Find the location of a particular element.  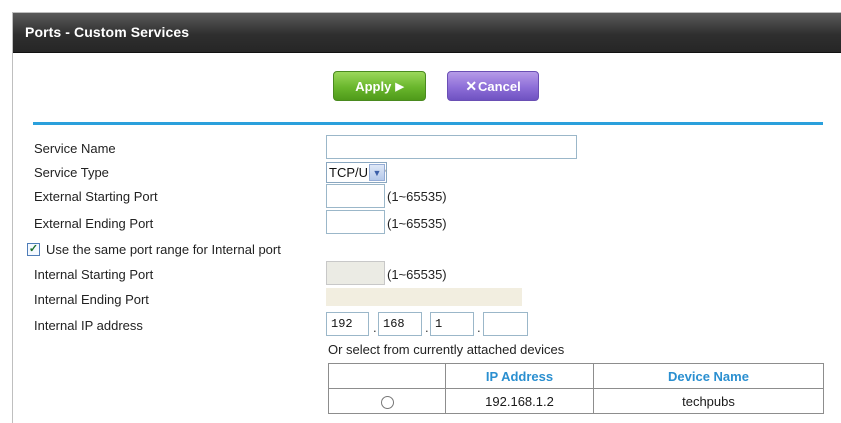

device-select-cell is located at coordinates (387, 401).